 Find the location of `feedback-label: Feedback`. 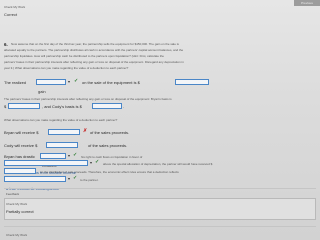

feedback-label: Feedback is located at coordinates (13, 194).